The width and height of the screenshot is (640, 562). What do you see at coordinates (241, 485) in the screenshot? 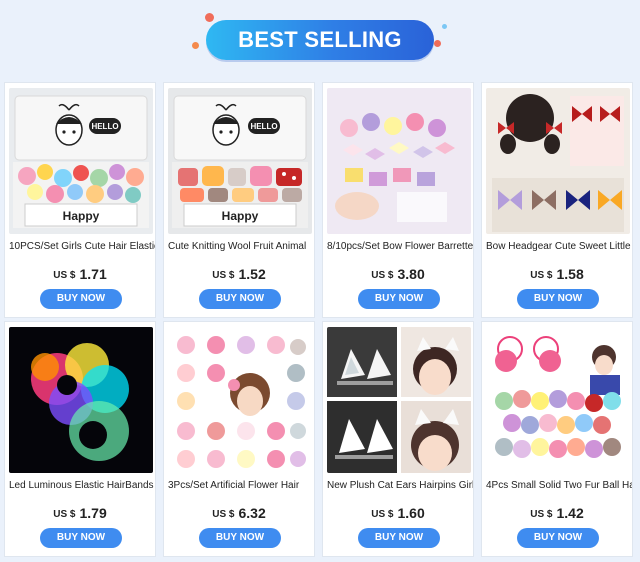
I see `product-title: 3Pcs/Set Artificial Flower Hair` at bounding box center [241, 485].